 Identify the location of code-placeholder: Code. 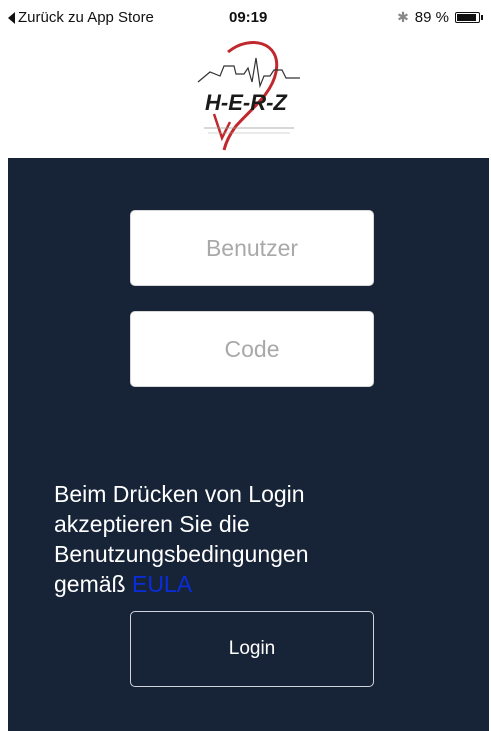
(252, 348).